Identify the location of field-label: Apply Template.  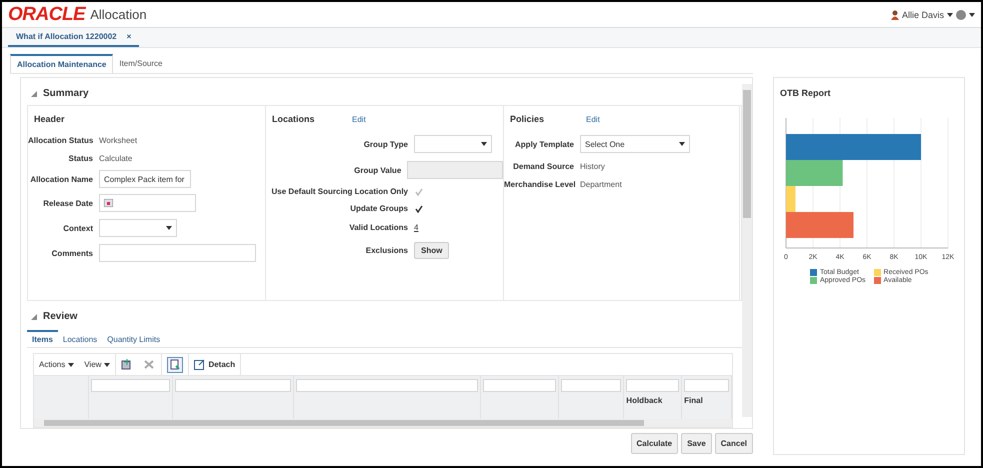
(544, 144).